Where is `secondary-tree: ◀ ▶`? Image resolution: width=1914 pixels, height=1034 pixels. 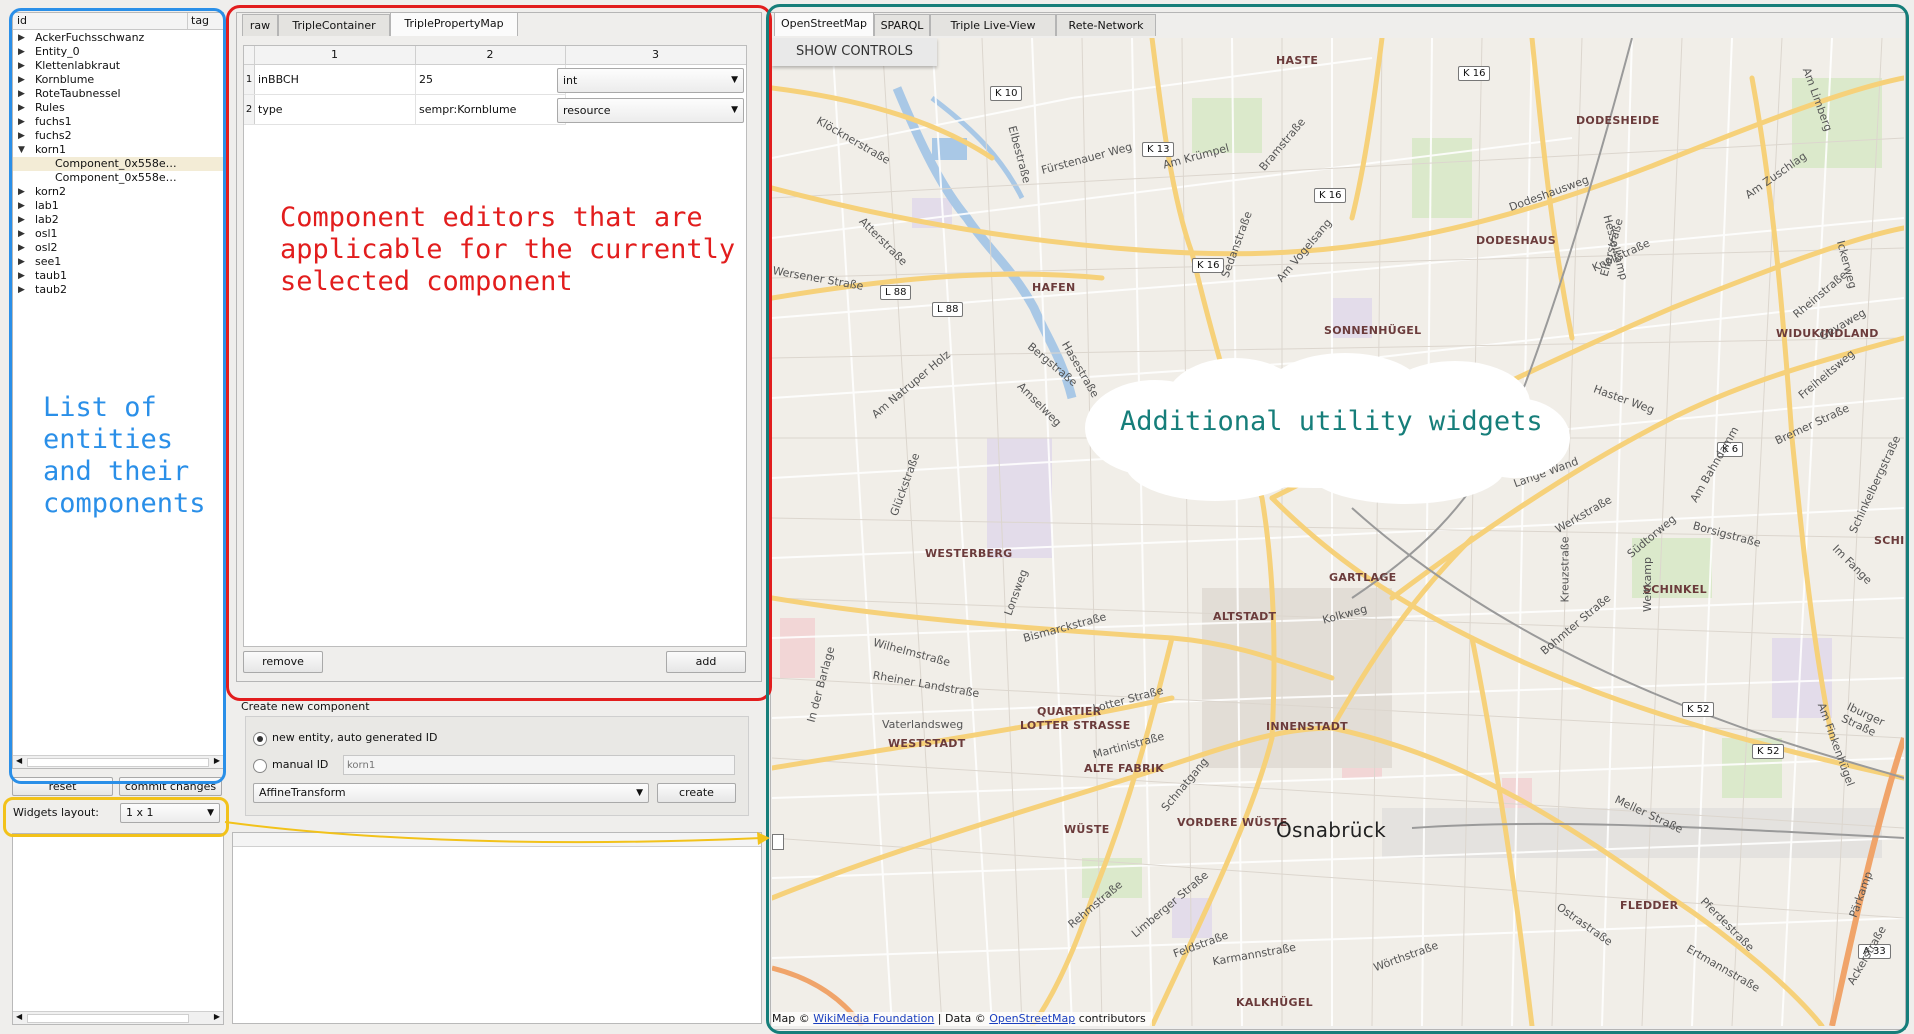 secondary-tree: ◀ ▶ is located at coordinates (118, 929).